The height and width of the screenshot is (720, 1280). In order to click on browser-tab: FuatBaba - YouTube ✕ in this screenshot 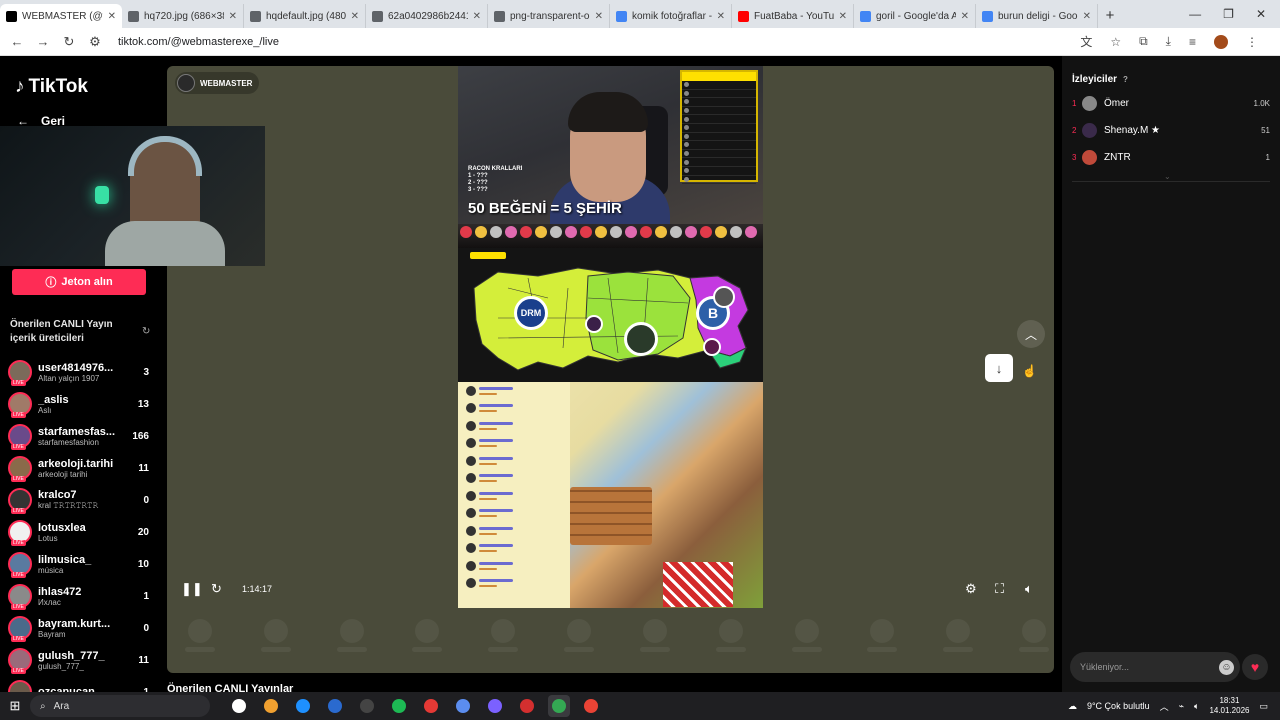, I will do `click(793, 16)`.